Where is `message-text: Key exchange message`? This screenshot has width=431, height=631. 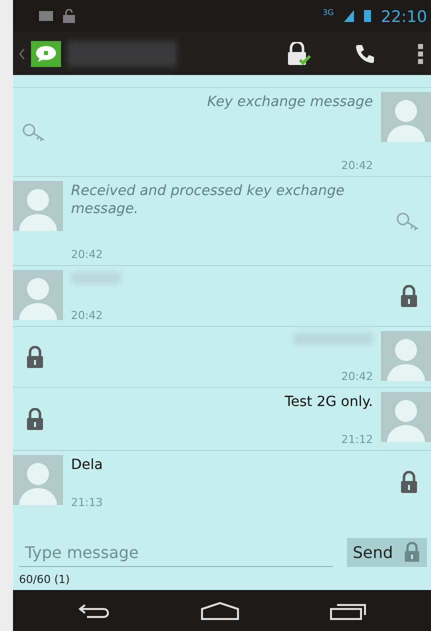 message-text: Key exchange message is located at coordinates (290, 103).